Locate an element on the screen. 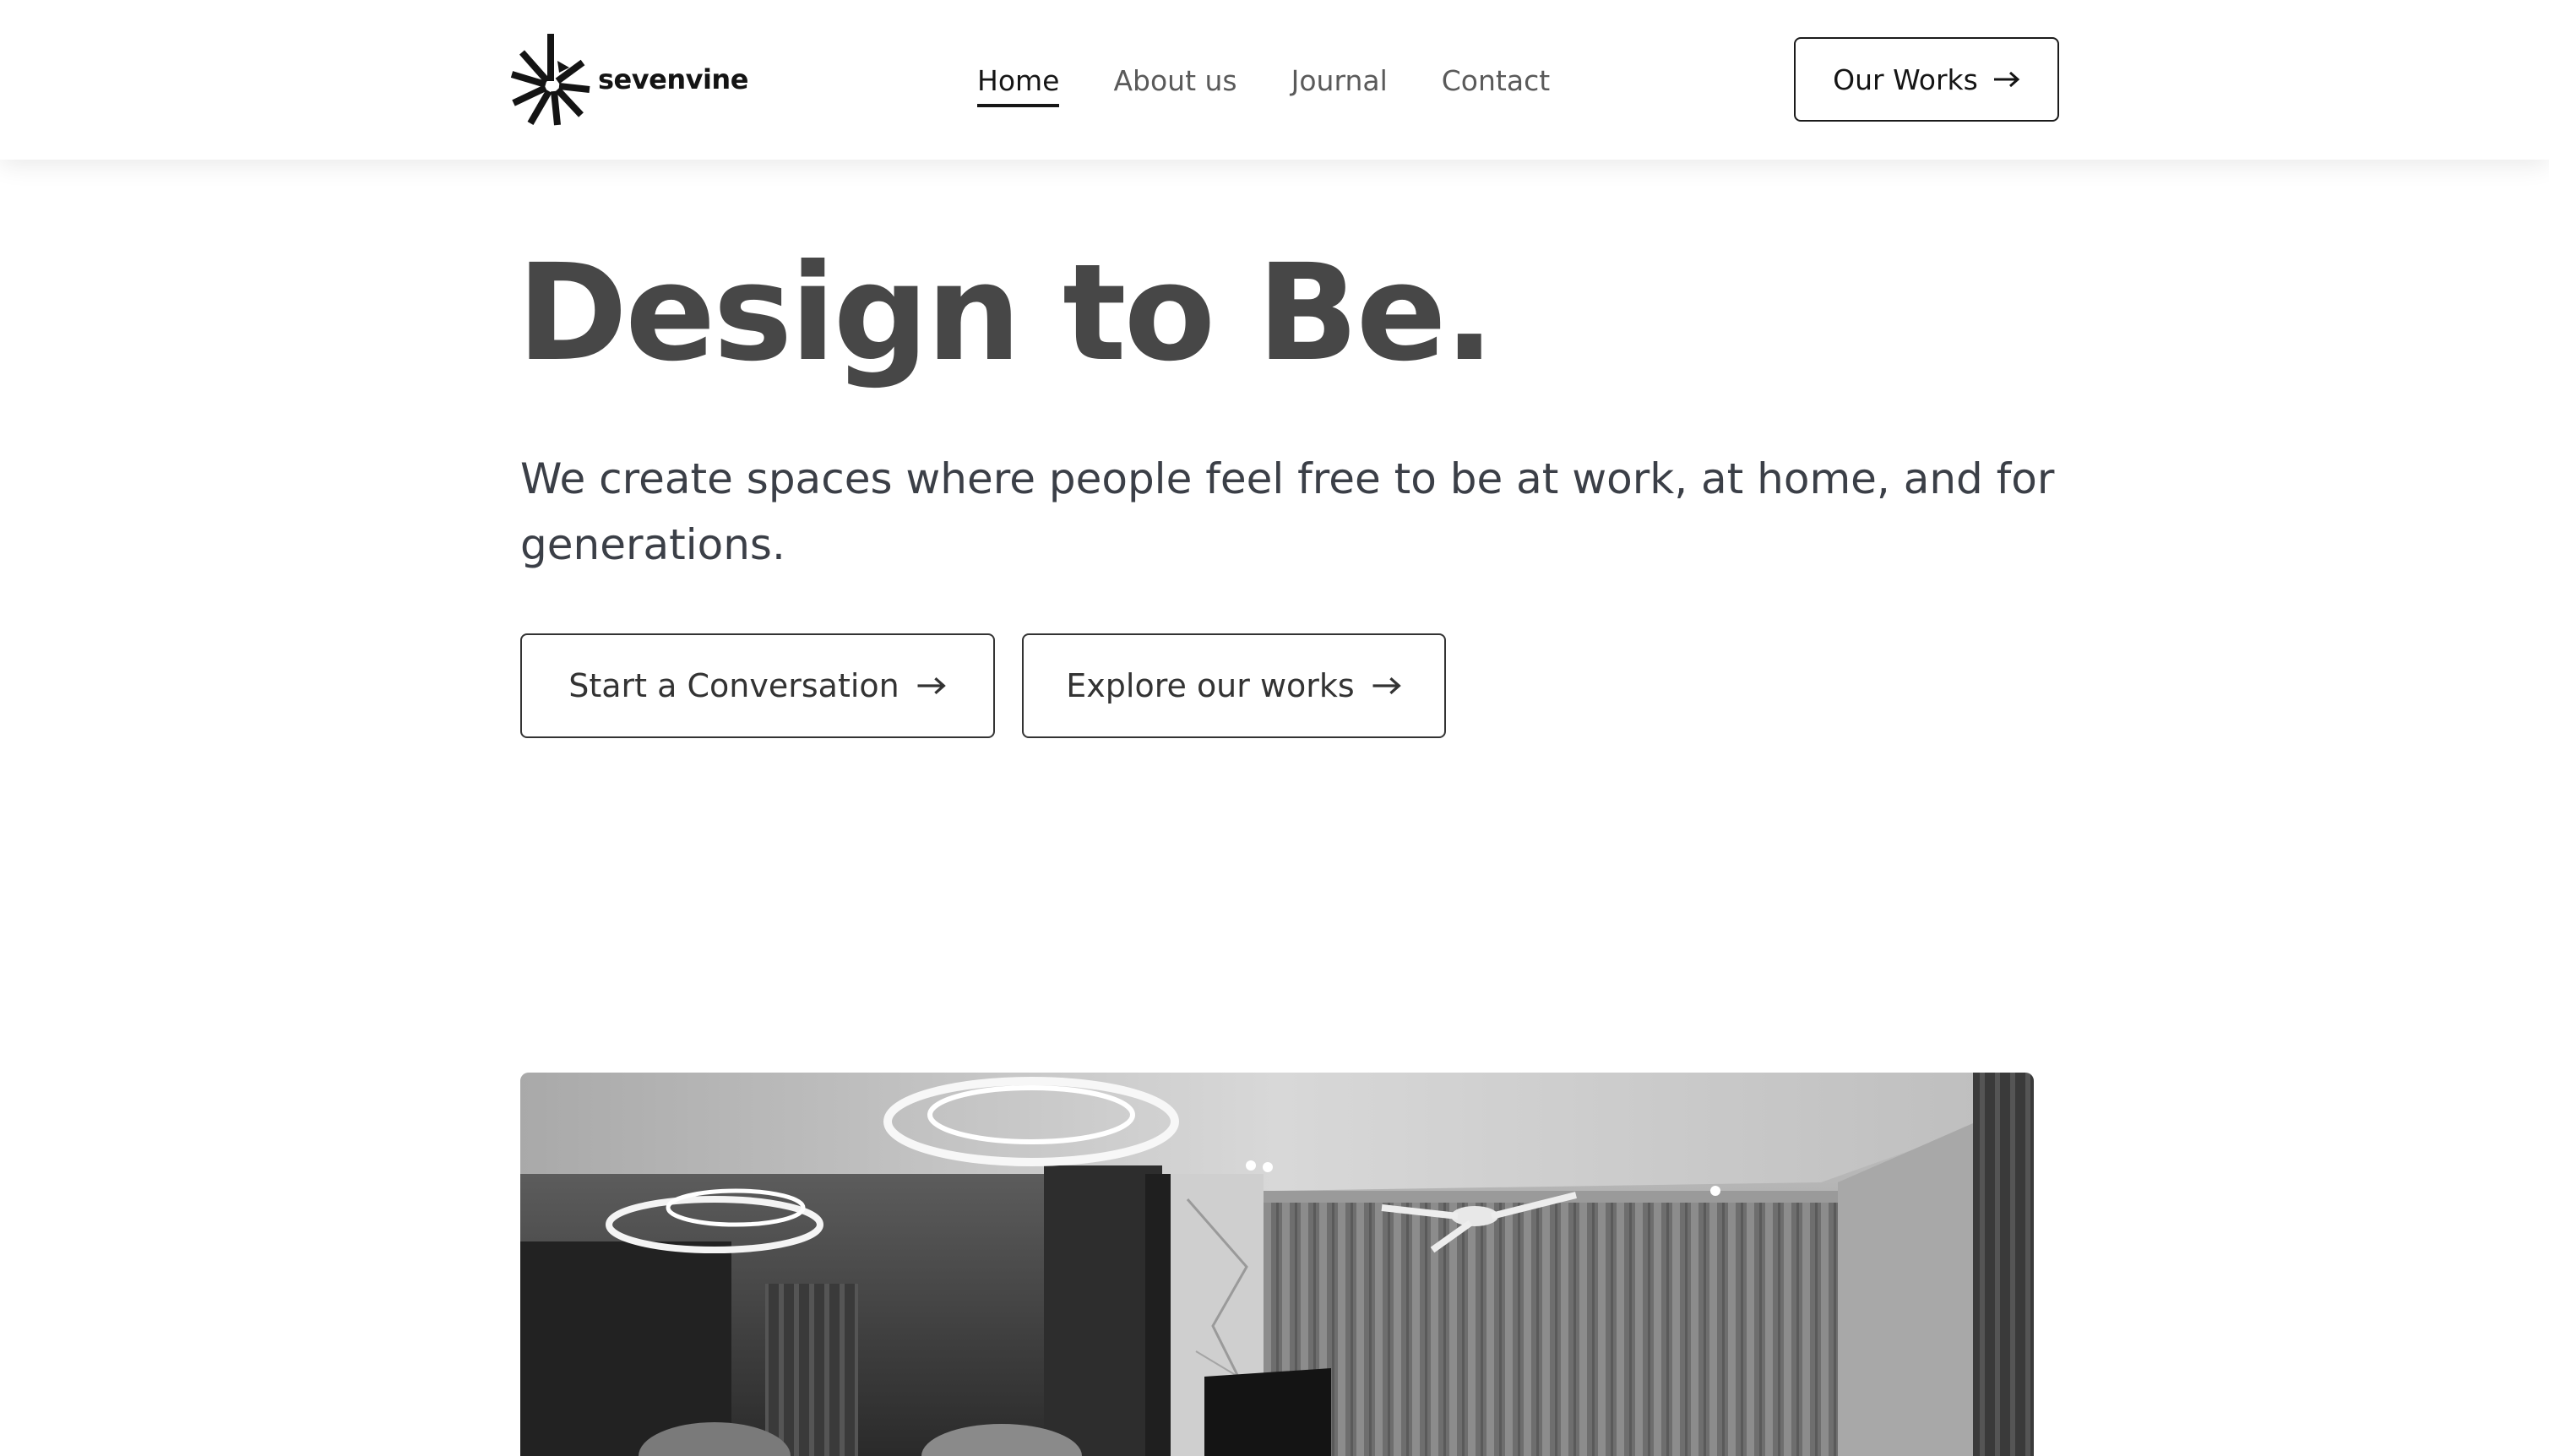 The image size is (2549, 1456). start-conversation-button: Start a Conversation is located at coordinates (757, 685).